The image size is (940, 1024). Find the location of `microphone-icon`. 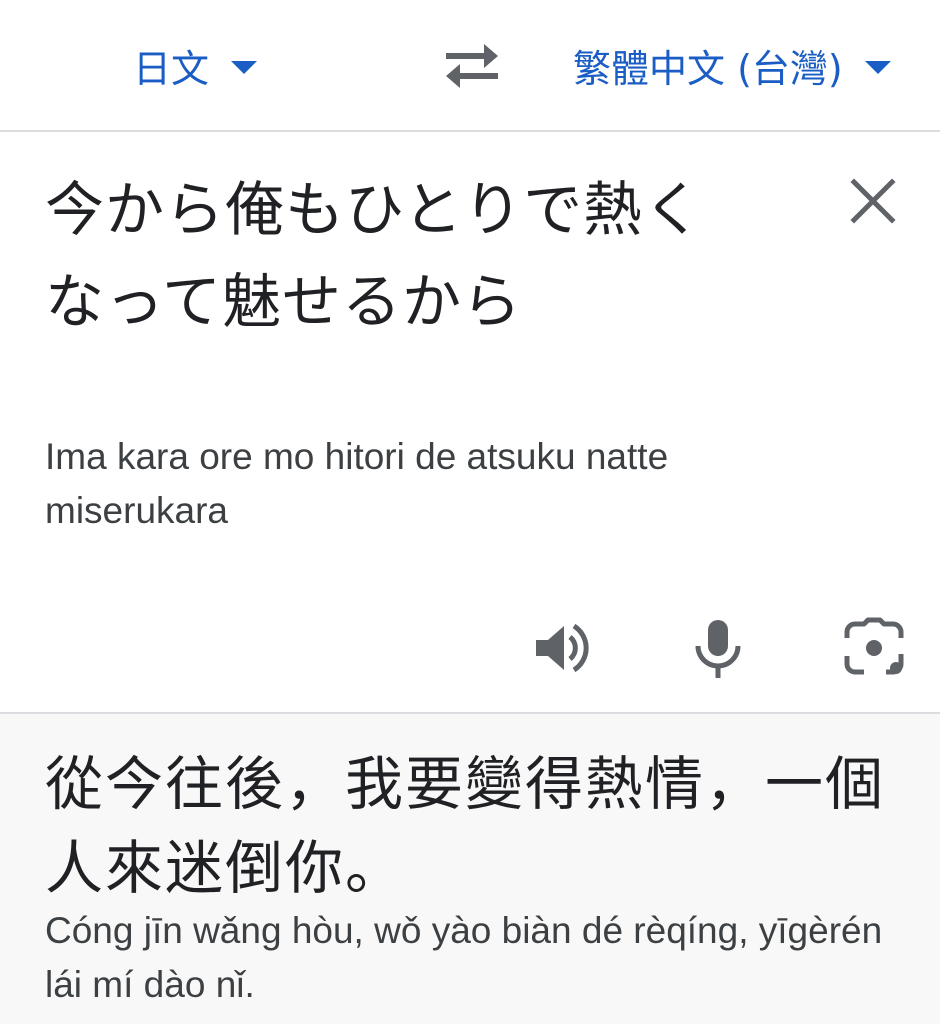

microphone-icon is located at coordinates (718, 649).